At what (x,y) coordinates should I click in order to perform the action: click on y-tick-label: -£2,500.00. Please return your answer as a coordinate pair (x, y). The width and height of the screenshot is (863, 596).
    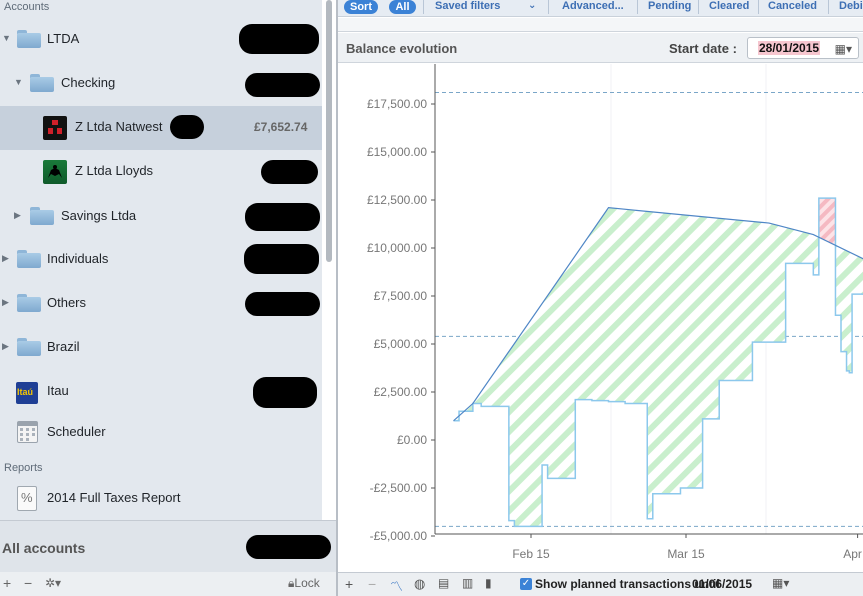
    Looking at the image, I should click on (399, 488).